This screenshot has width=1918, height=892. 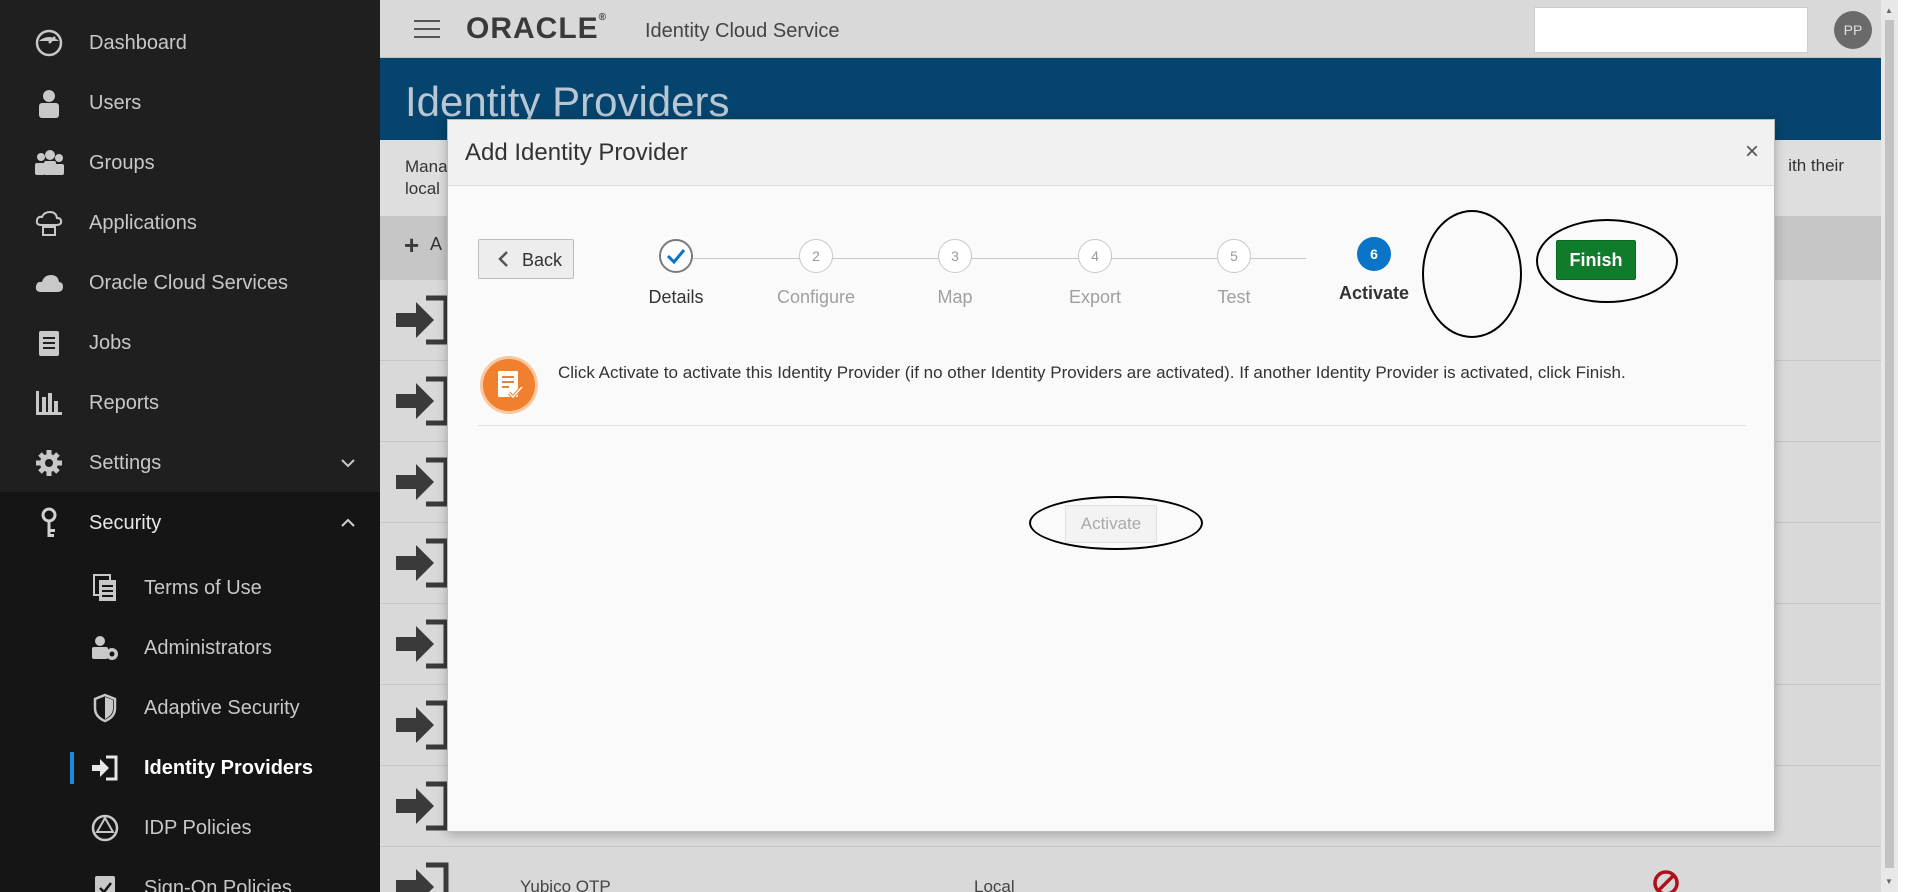 I want to click on key-icon, so click(x=49, y=523).